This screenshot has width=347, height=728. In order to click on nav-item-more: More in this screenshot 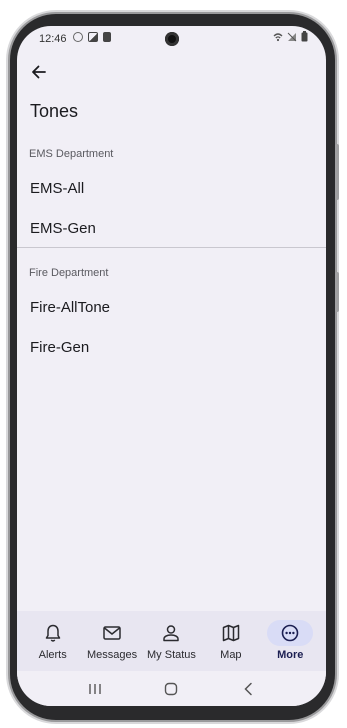, I will do `click(290, 641)`.